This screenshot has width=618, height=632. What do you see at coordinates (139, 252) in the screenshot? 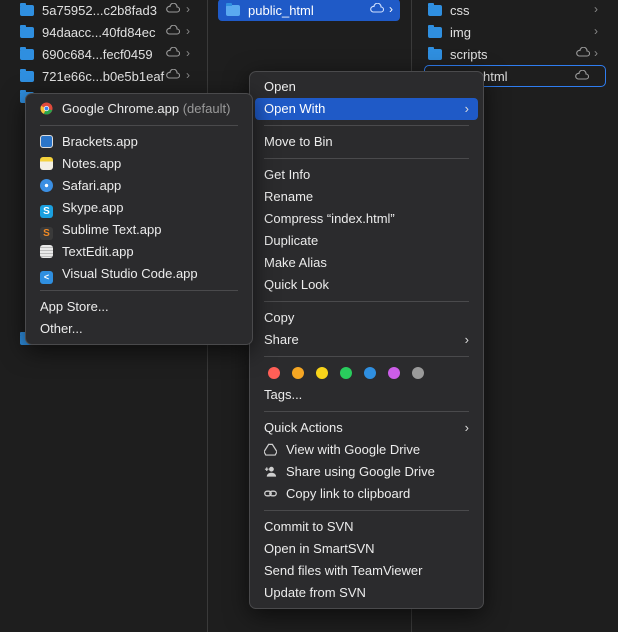
I see `menu-item-textedit: TextEdit.app` at bounding box center [139, 252].